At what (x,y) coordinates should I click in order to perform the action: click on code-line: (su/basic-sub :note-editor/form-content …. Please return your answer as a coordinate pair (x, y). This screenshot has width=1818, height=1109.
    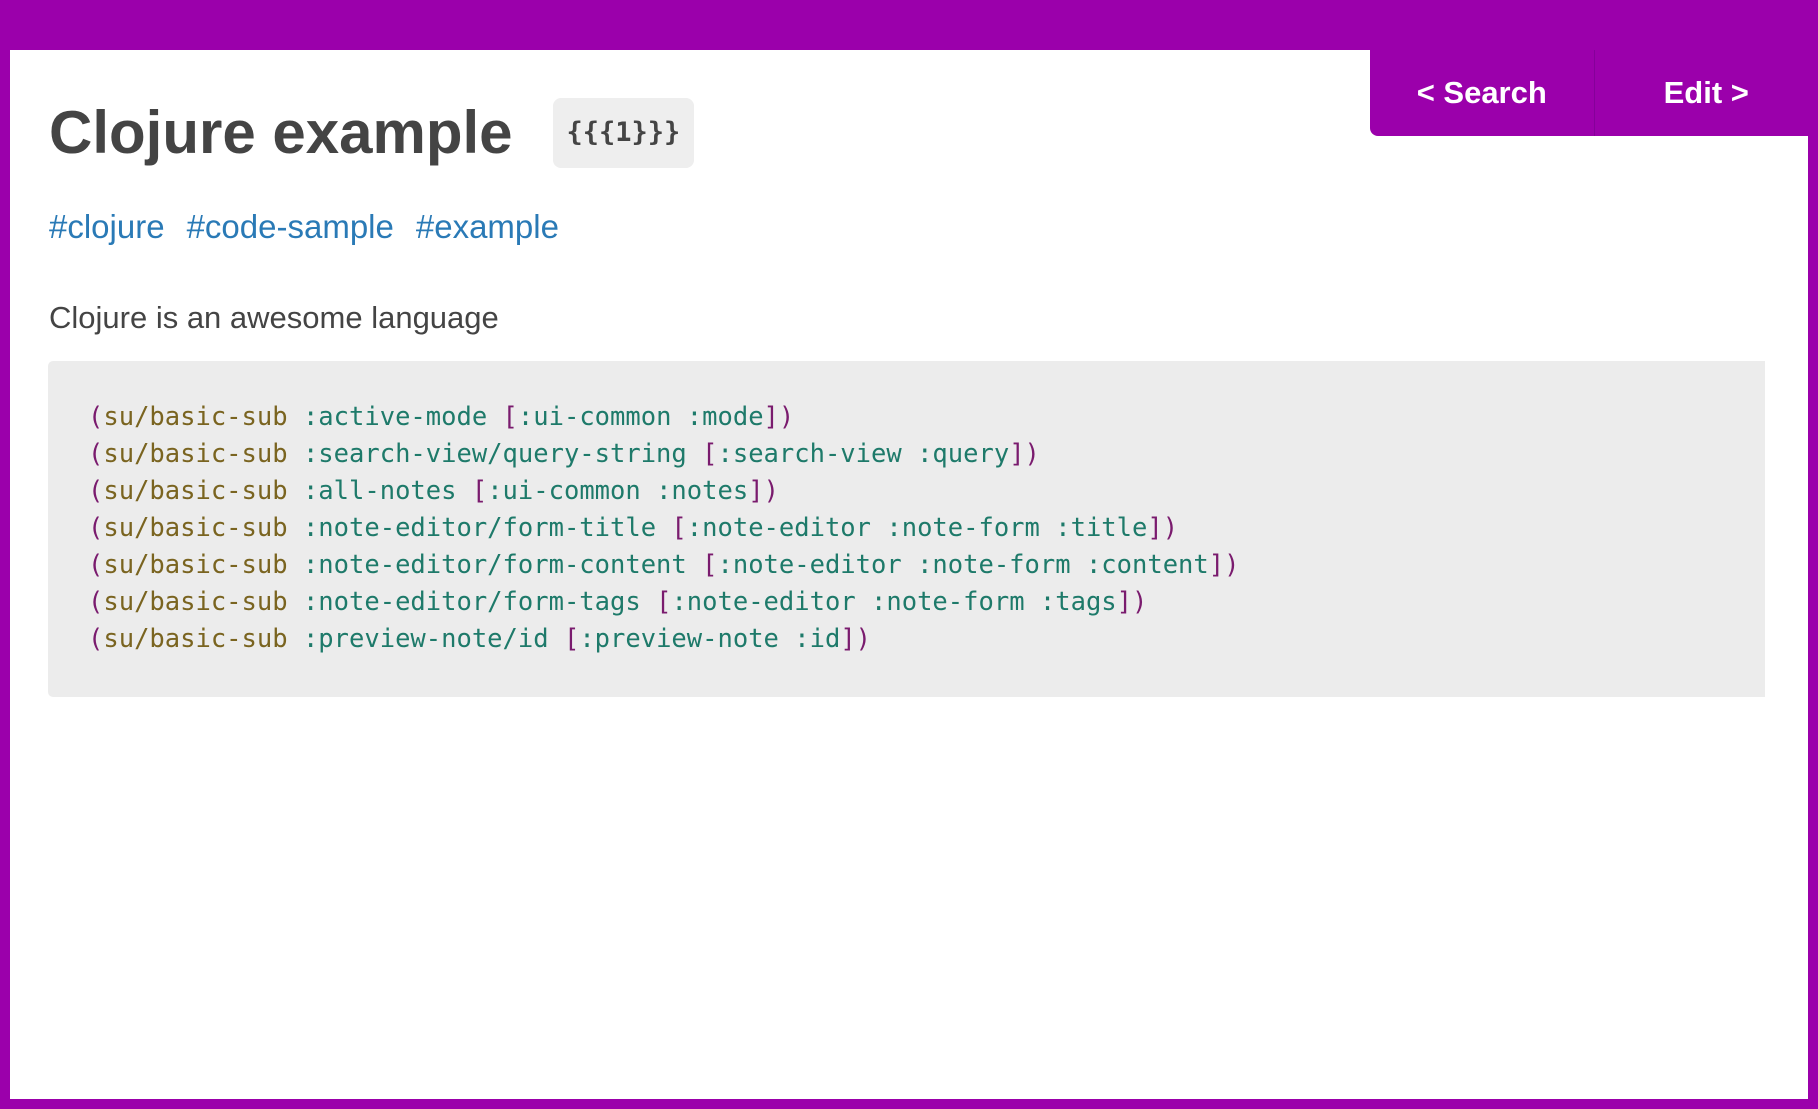
    Looking at the image, I should click on (926, 565).